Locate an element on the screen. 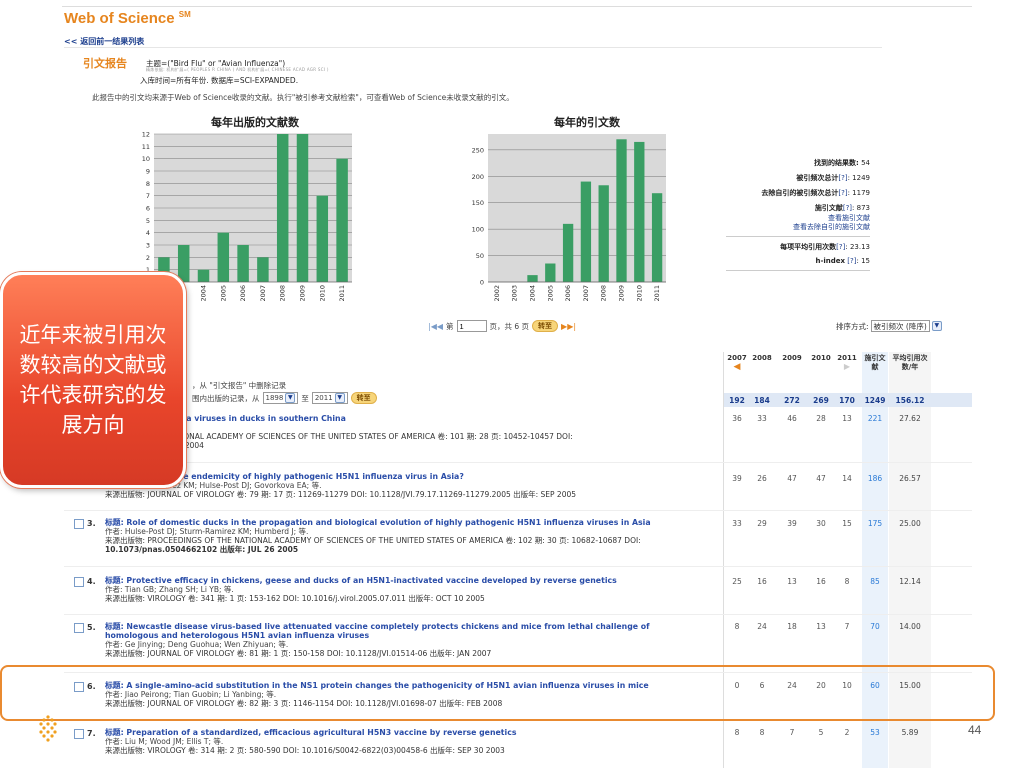  year-cell: 33 is located at coordinates (737, 523).